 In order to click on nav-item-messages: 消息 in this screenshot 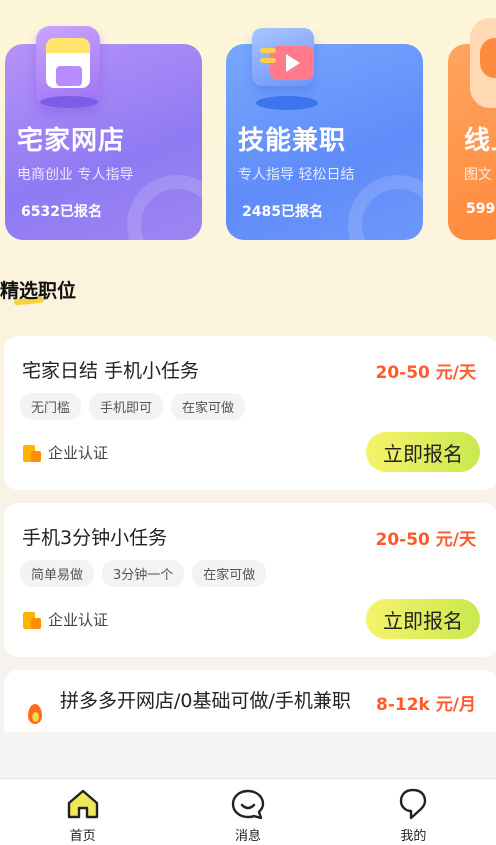, I will do `click(247, 812)`.